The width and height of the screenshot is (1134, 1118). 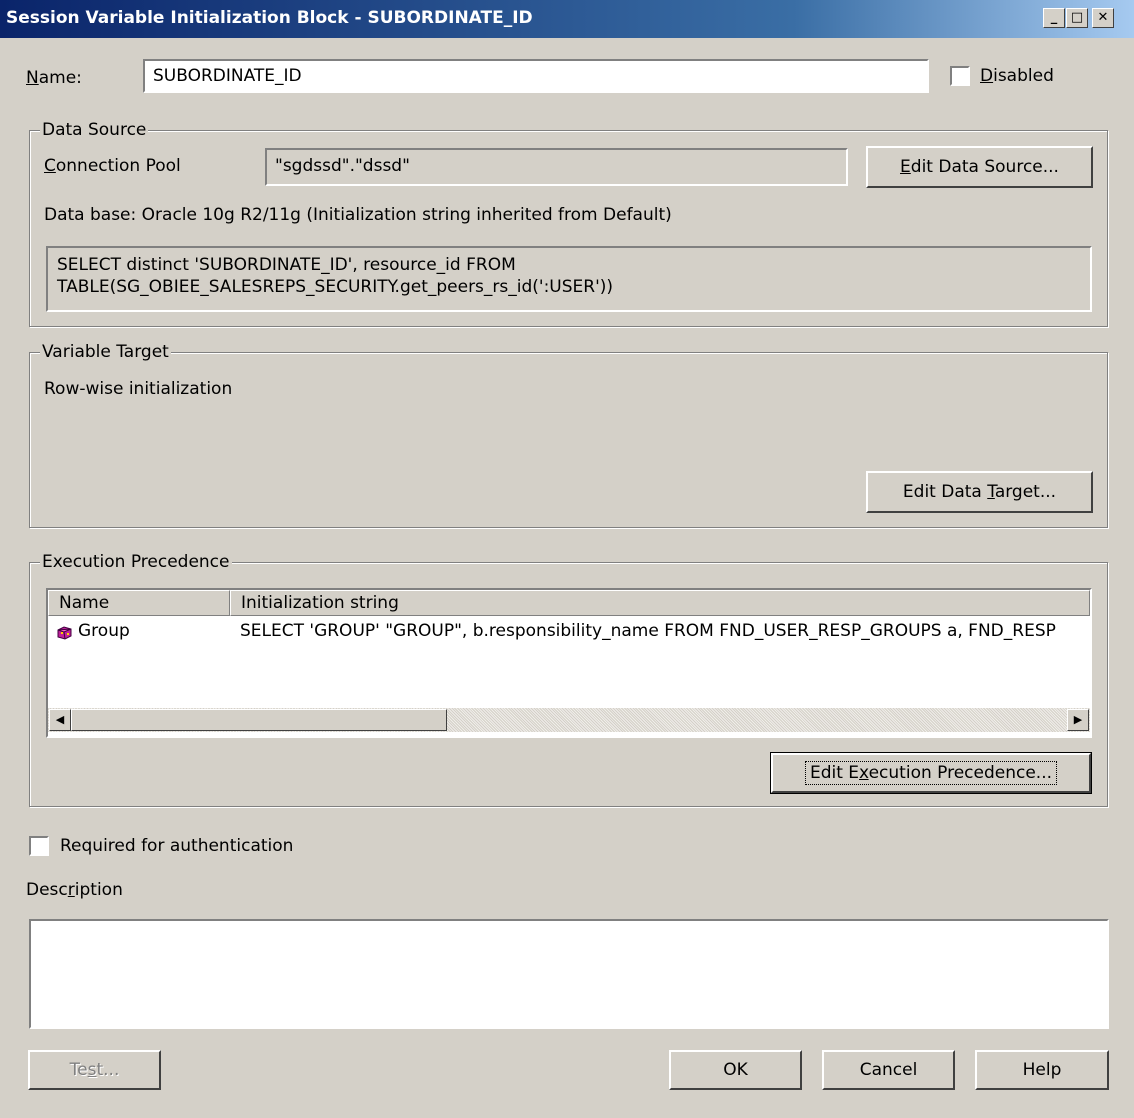 I want to click on scroll-left-button: ◀, so click(x=60, y=720).